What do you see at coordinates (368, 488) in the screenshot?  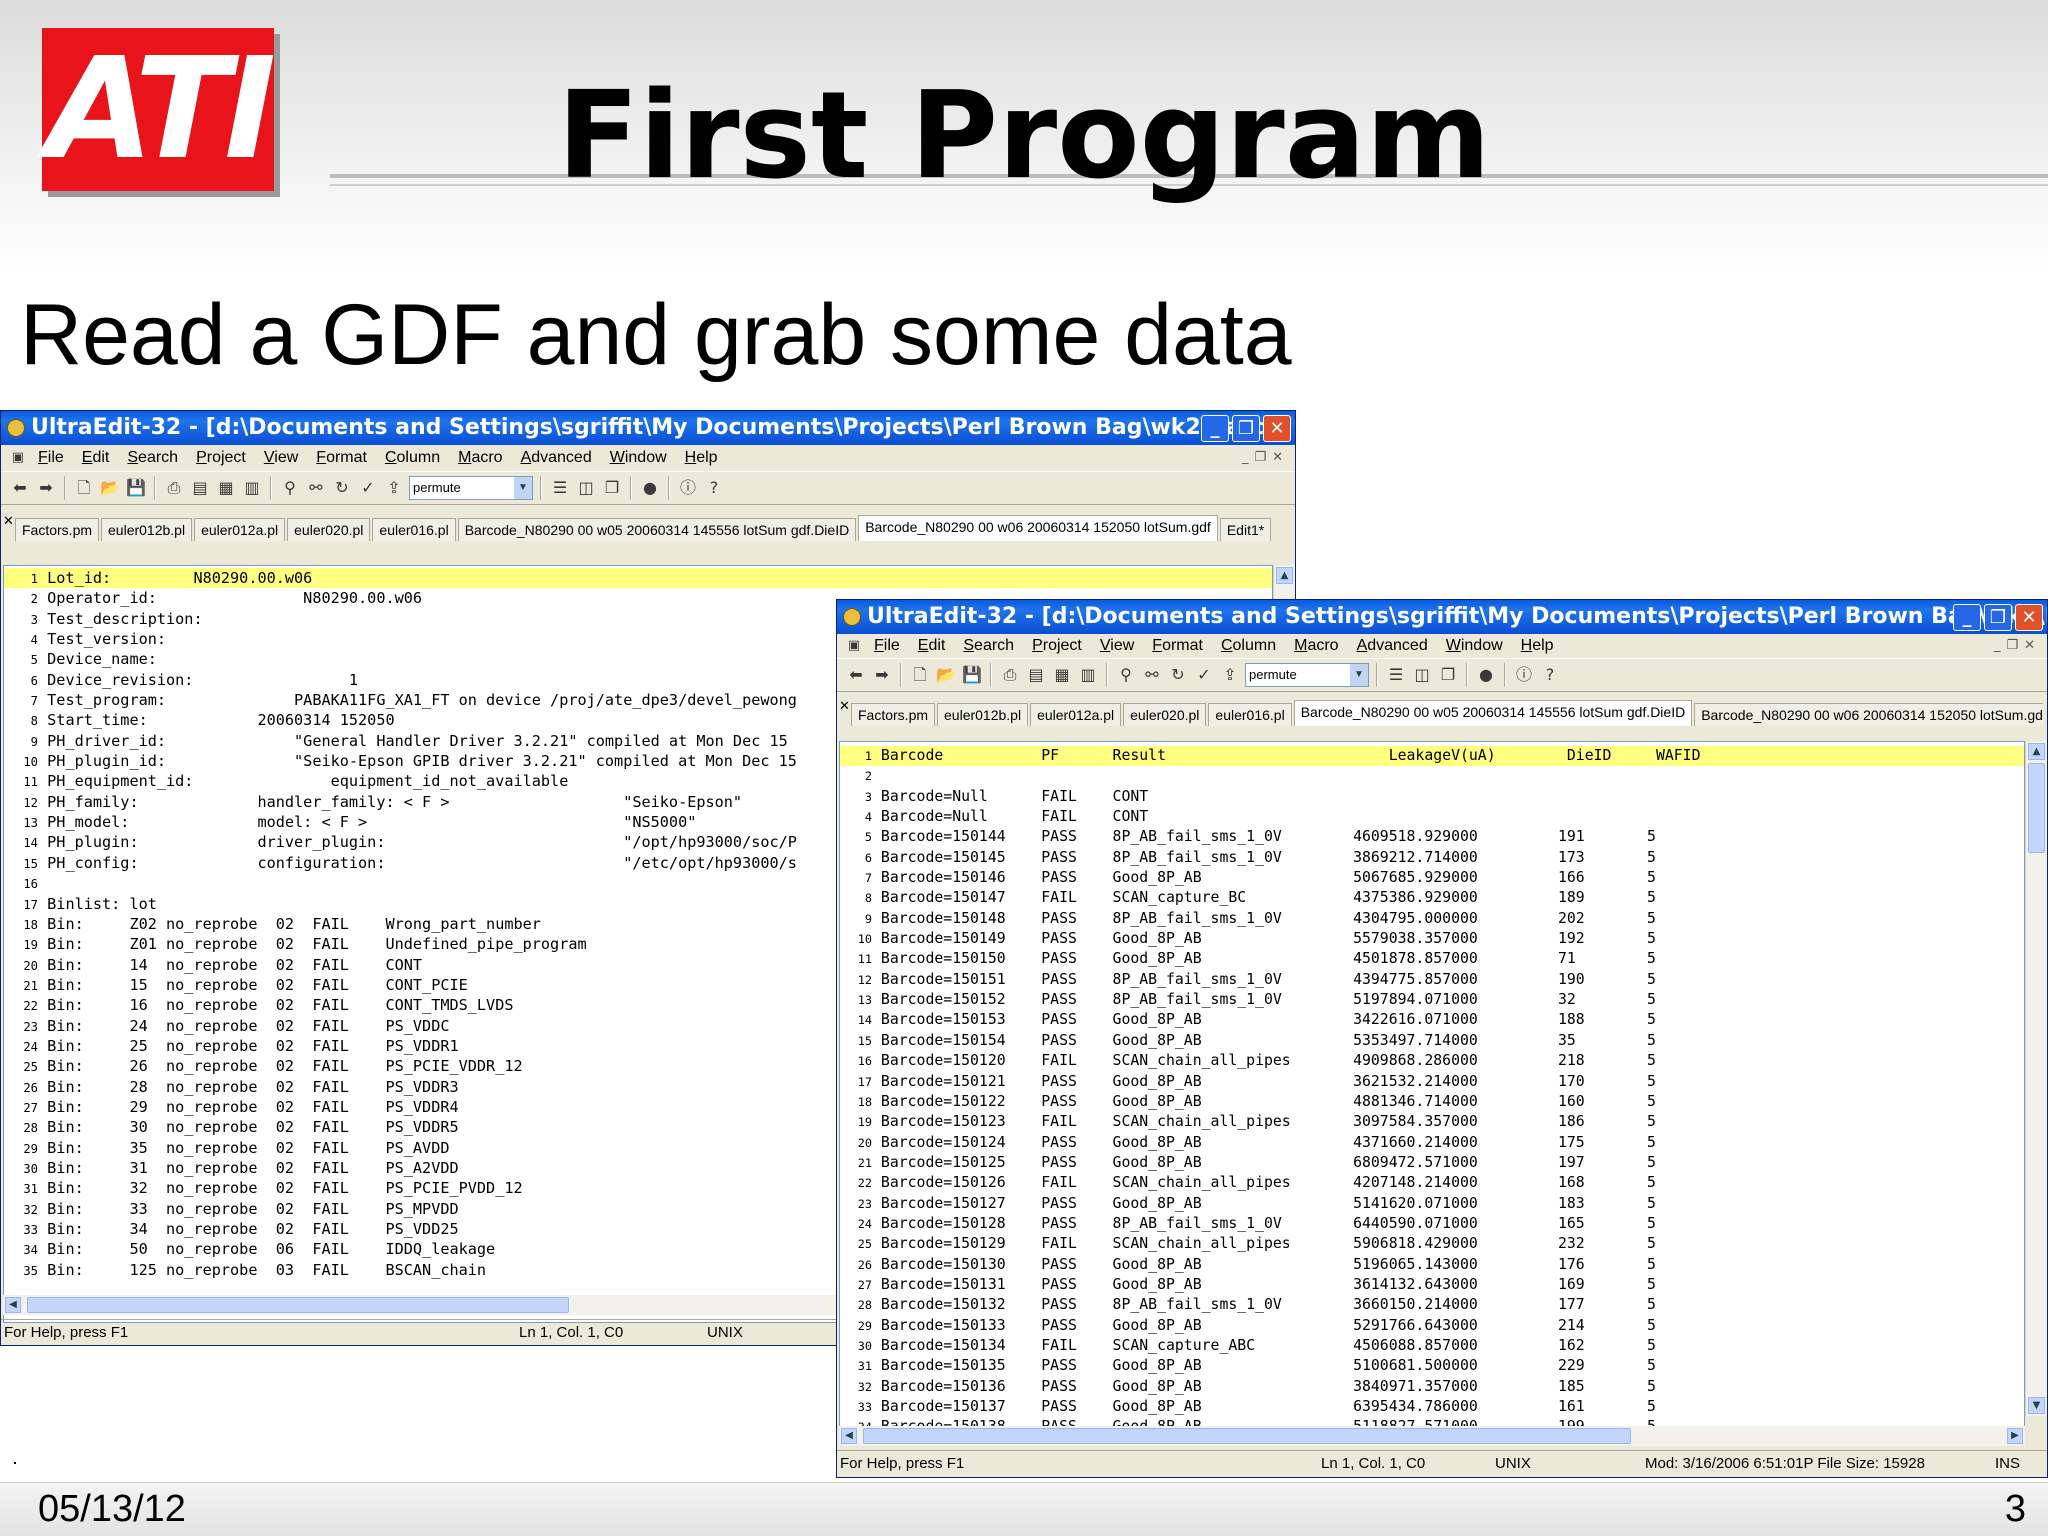 I see `spell-check-icon: ✓` at bounding box center [368, 488].